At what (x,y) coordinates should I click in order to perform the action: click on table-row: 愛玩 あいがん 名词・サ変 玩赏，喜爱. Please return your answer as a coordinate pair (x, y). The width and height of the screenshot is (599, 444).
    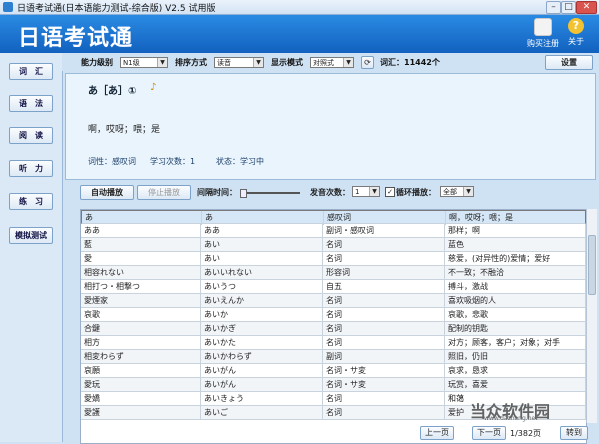
    Looking at the image, I should click on (333, 385).